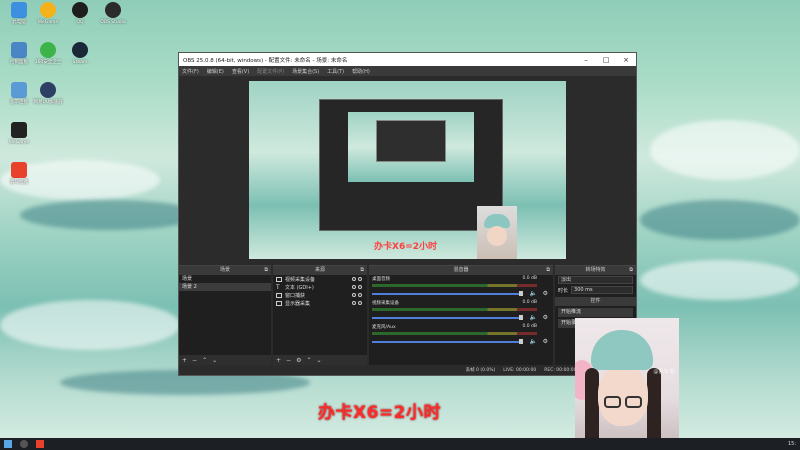  What do you see at coordinates (240, 71) in the screenshot?
I see `menu-view: 查看(V)` at bounding box center [240, 71].